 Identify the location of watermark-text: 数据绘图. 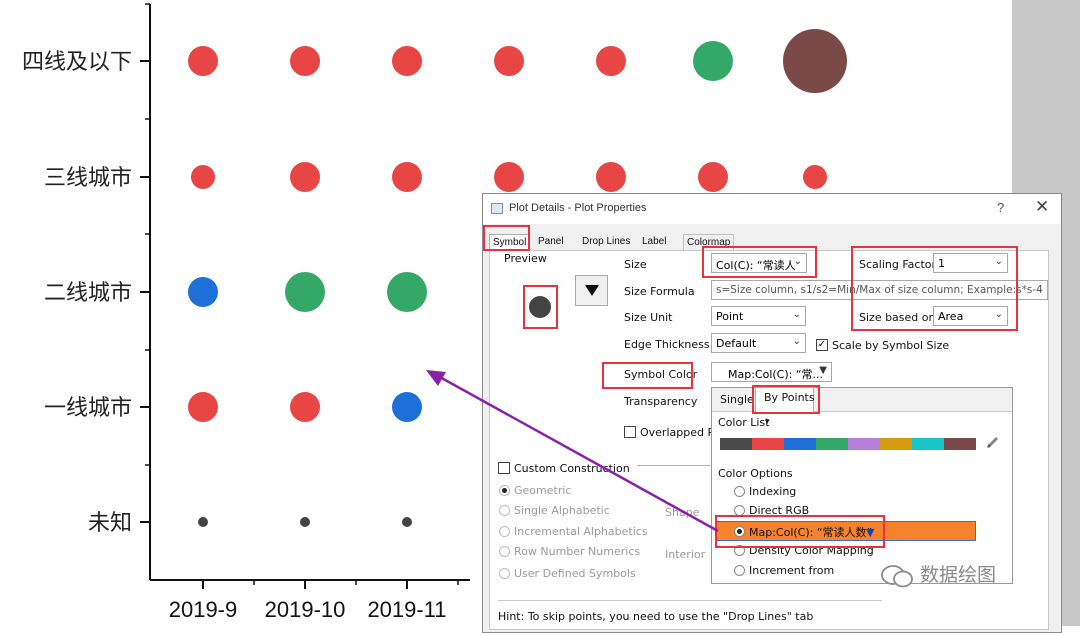
(958, 575).